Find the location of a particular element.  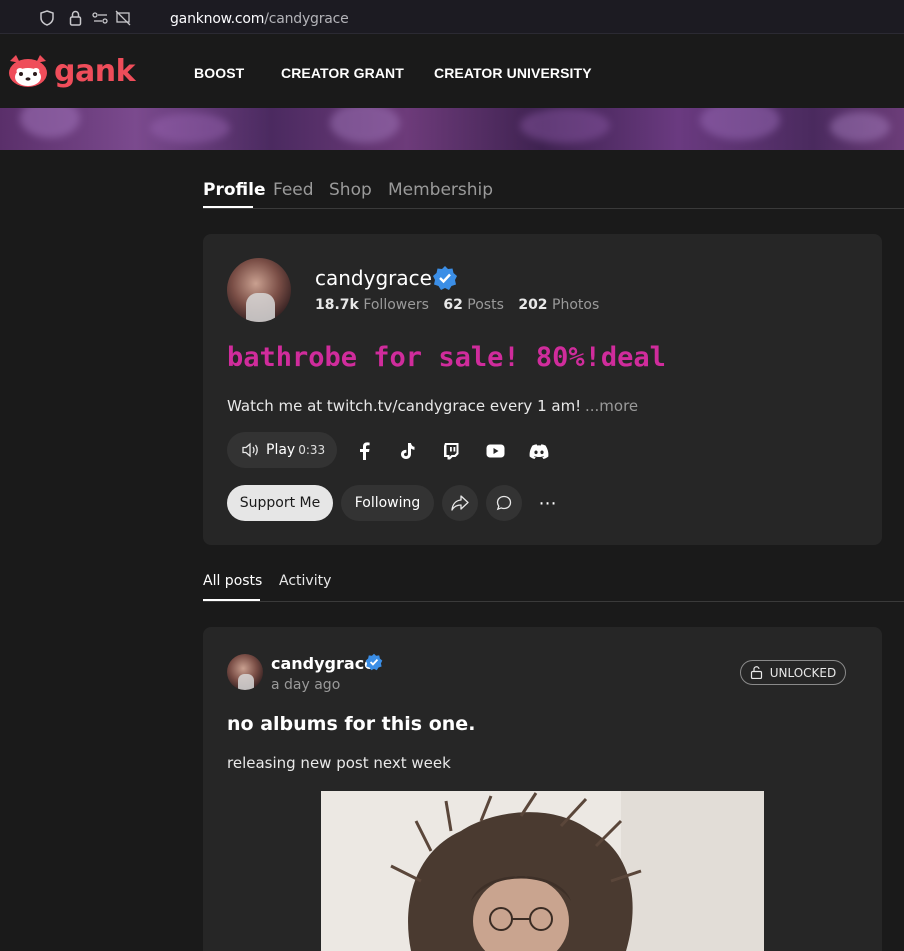

nav-creator-grant: CREATOR GRANT is located at coordinates (342, 73).